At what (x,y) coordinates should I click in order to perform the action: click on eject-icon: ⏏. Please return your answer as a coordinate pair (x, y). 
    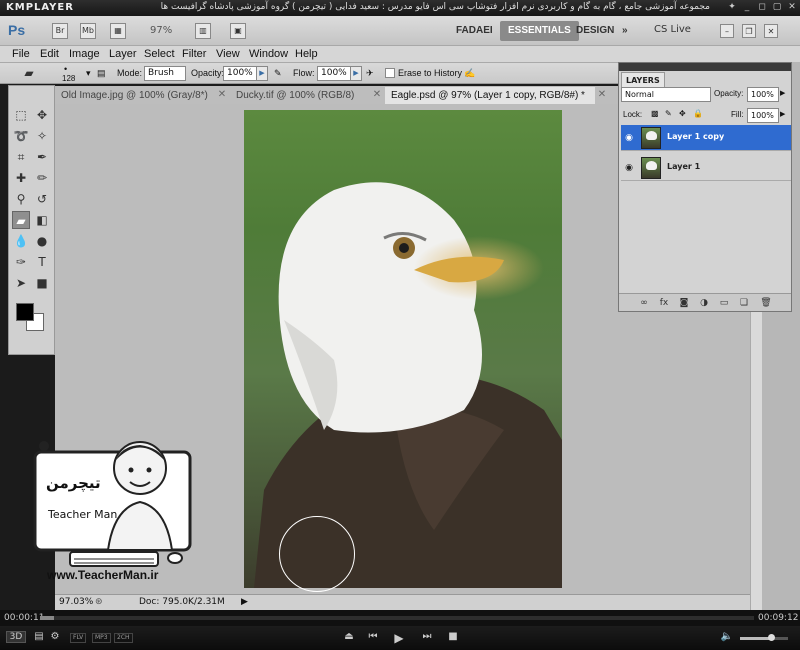
    Looking at the image, I should click on (349, 636).